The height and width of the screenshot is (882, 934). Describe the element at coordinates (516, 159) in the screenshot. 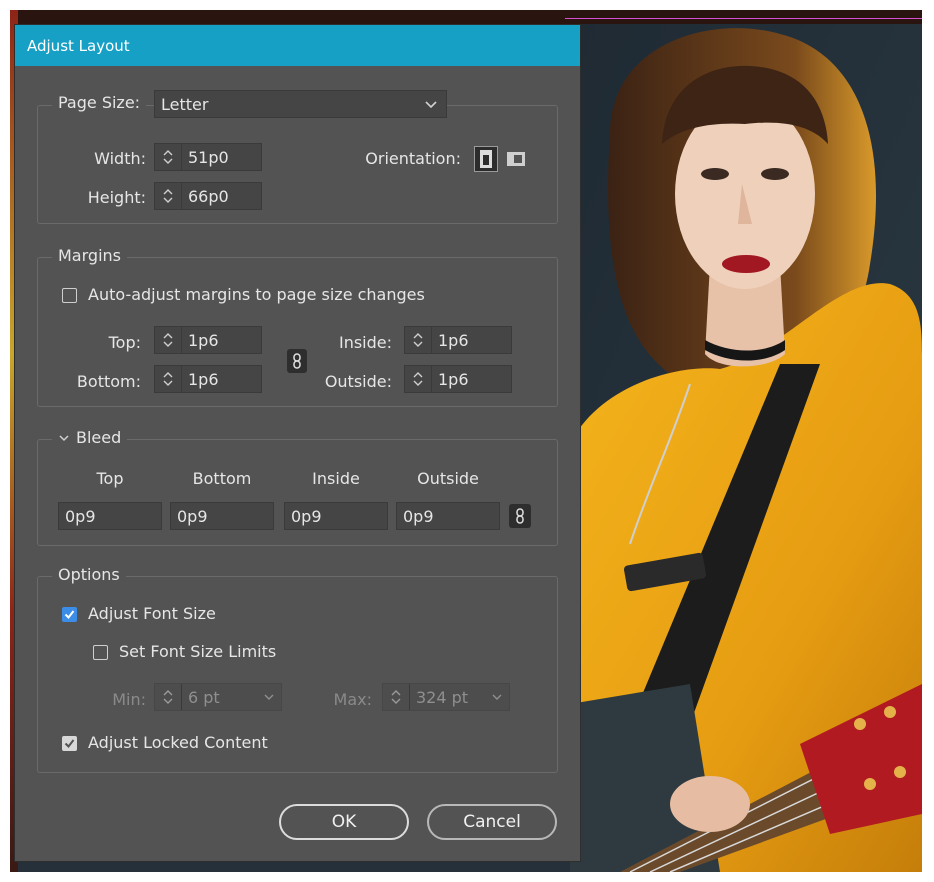

I see `landscape-orientation-icon` at that location.